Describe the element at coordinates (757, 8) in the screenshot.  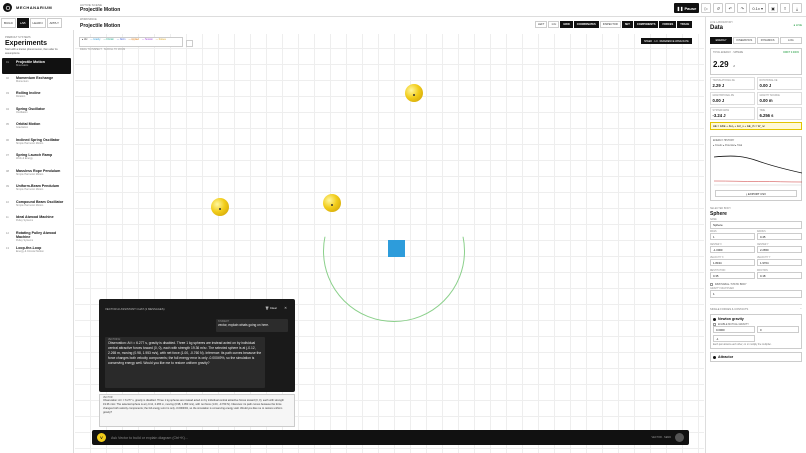
I see `zoom-select: 0.1x ▾` at that location.